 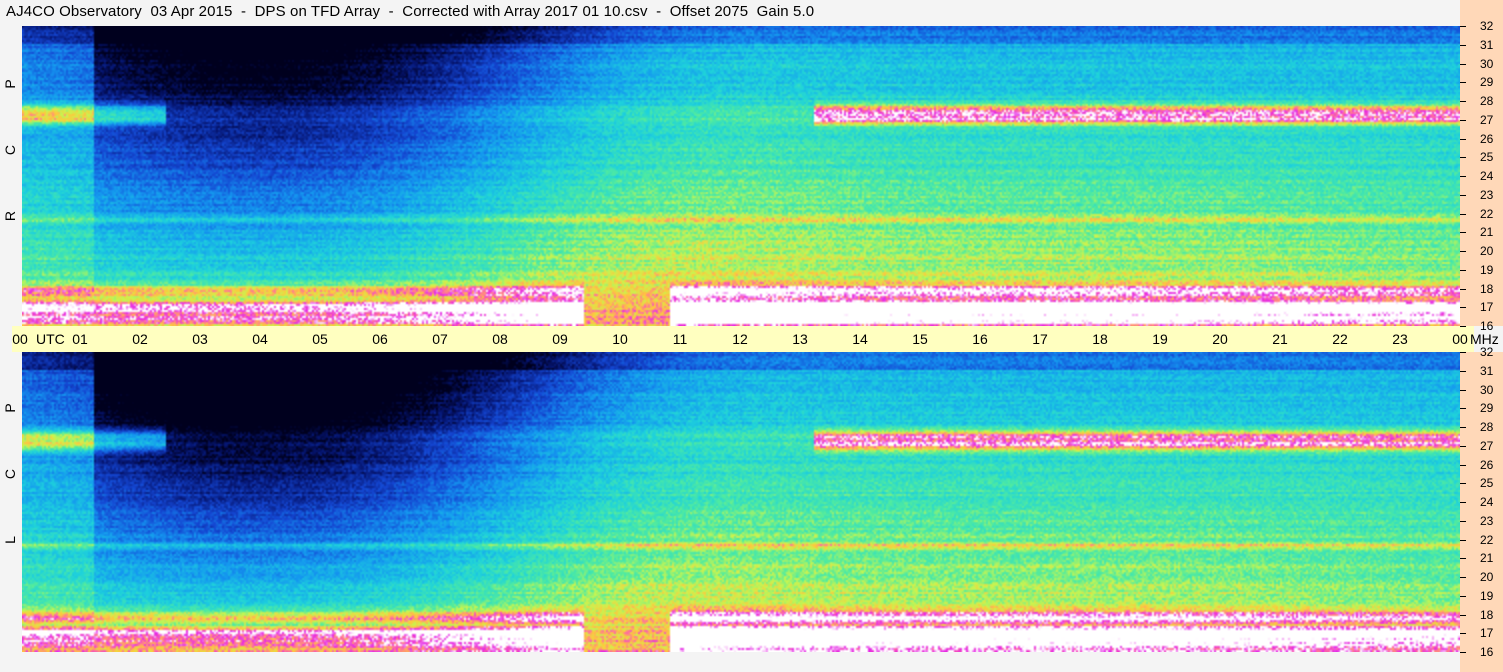 I want to click on side-label-letter: R, so click(x=10, y=216).